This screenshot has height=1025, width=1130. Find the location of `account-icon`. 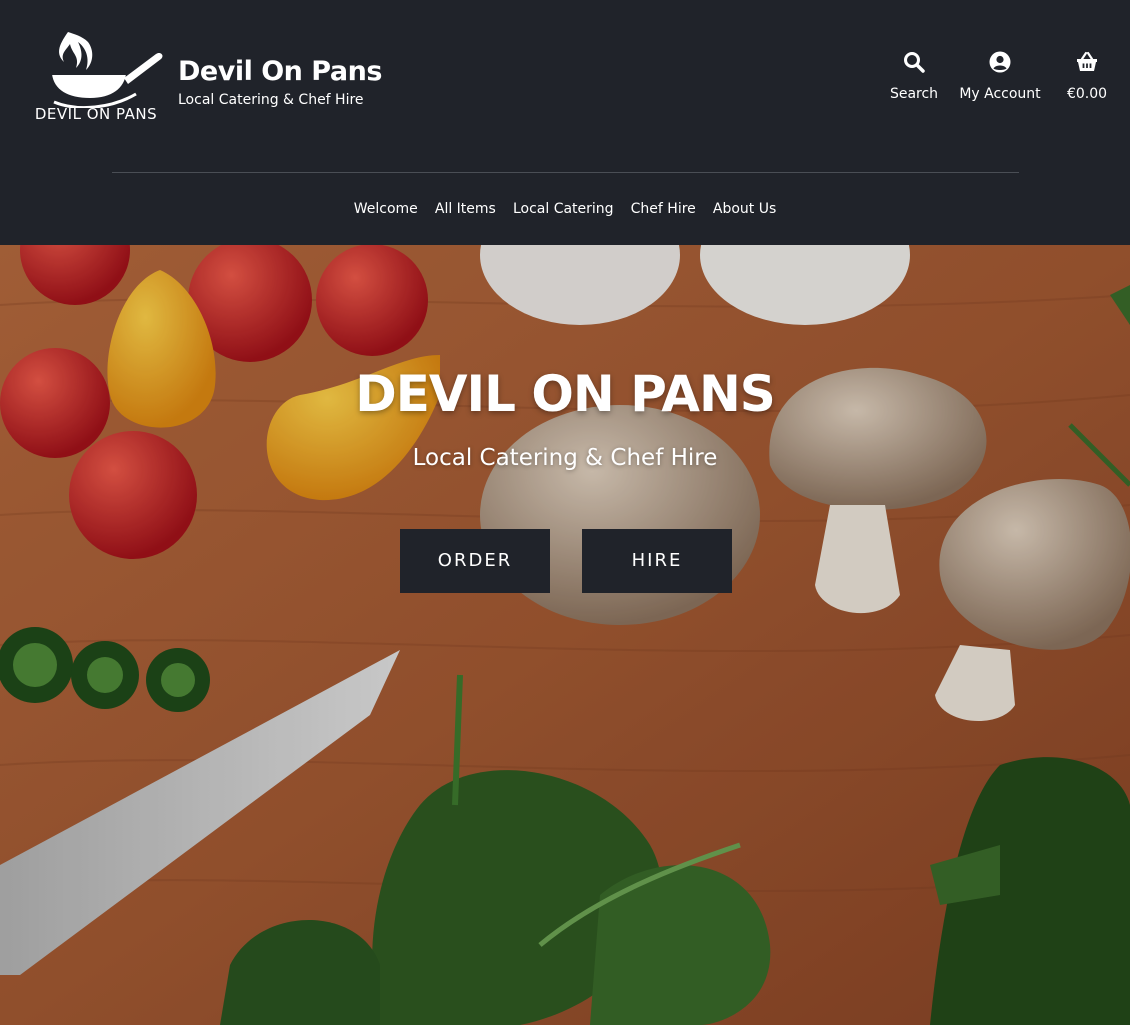

account-icon is located at coordinates (1000, 62).